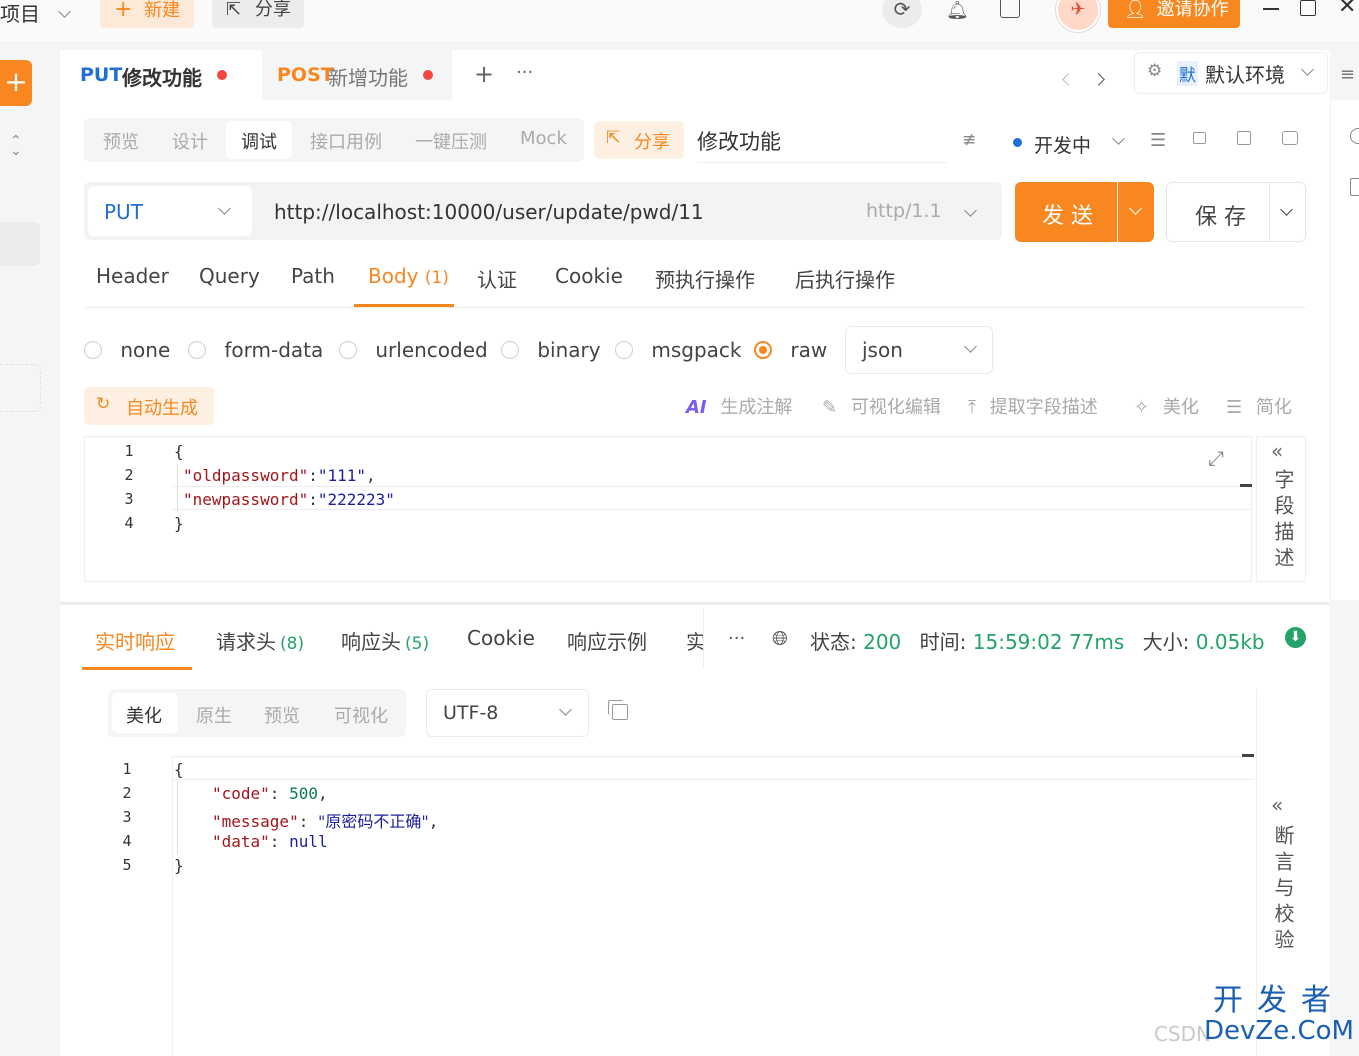  Describe the element at coordinates (607, 640) in the screenshot. I see `tab-response-example: 响应示例` at that location.